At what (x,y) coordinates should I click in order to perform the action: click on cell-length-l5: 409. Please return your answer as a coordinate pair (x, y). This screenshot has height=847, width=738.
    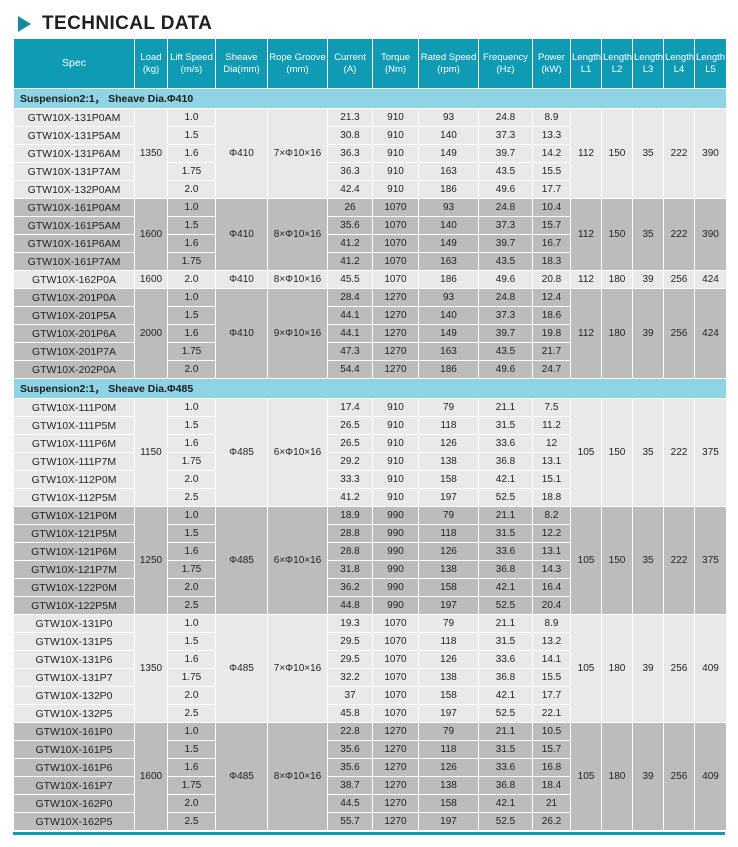
    Looking at the image, I should click on (710, 668).